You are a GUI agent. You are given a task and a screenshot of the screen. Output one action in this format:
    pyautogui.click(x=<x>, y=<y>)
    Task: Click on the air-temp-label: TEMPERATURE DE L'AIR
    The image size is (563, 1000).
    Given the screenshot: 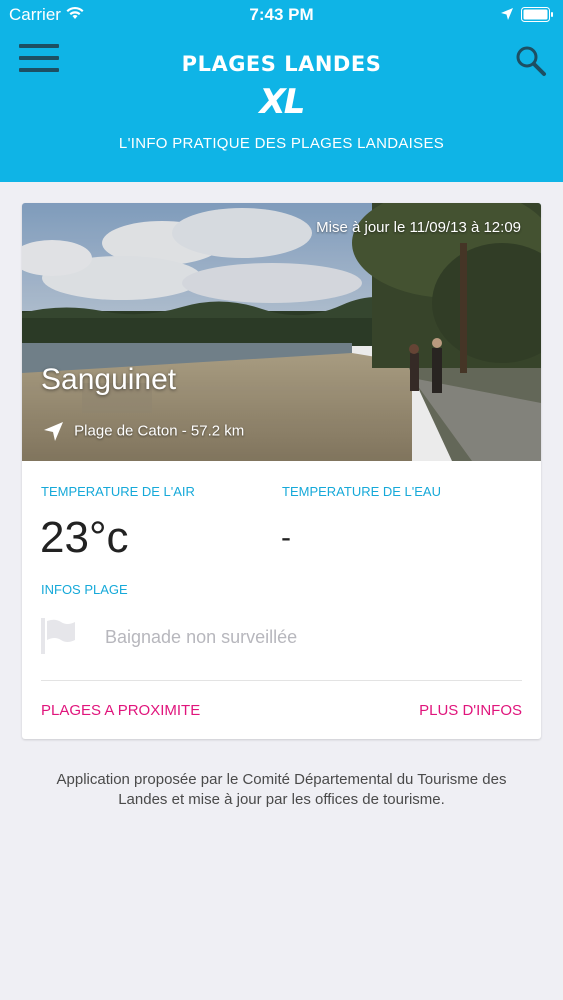 What is the action you would take?
    pyautogui.click(x=118, y=491)
    